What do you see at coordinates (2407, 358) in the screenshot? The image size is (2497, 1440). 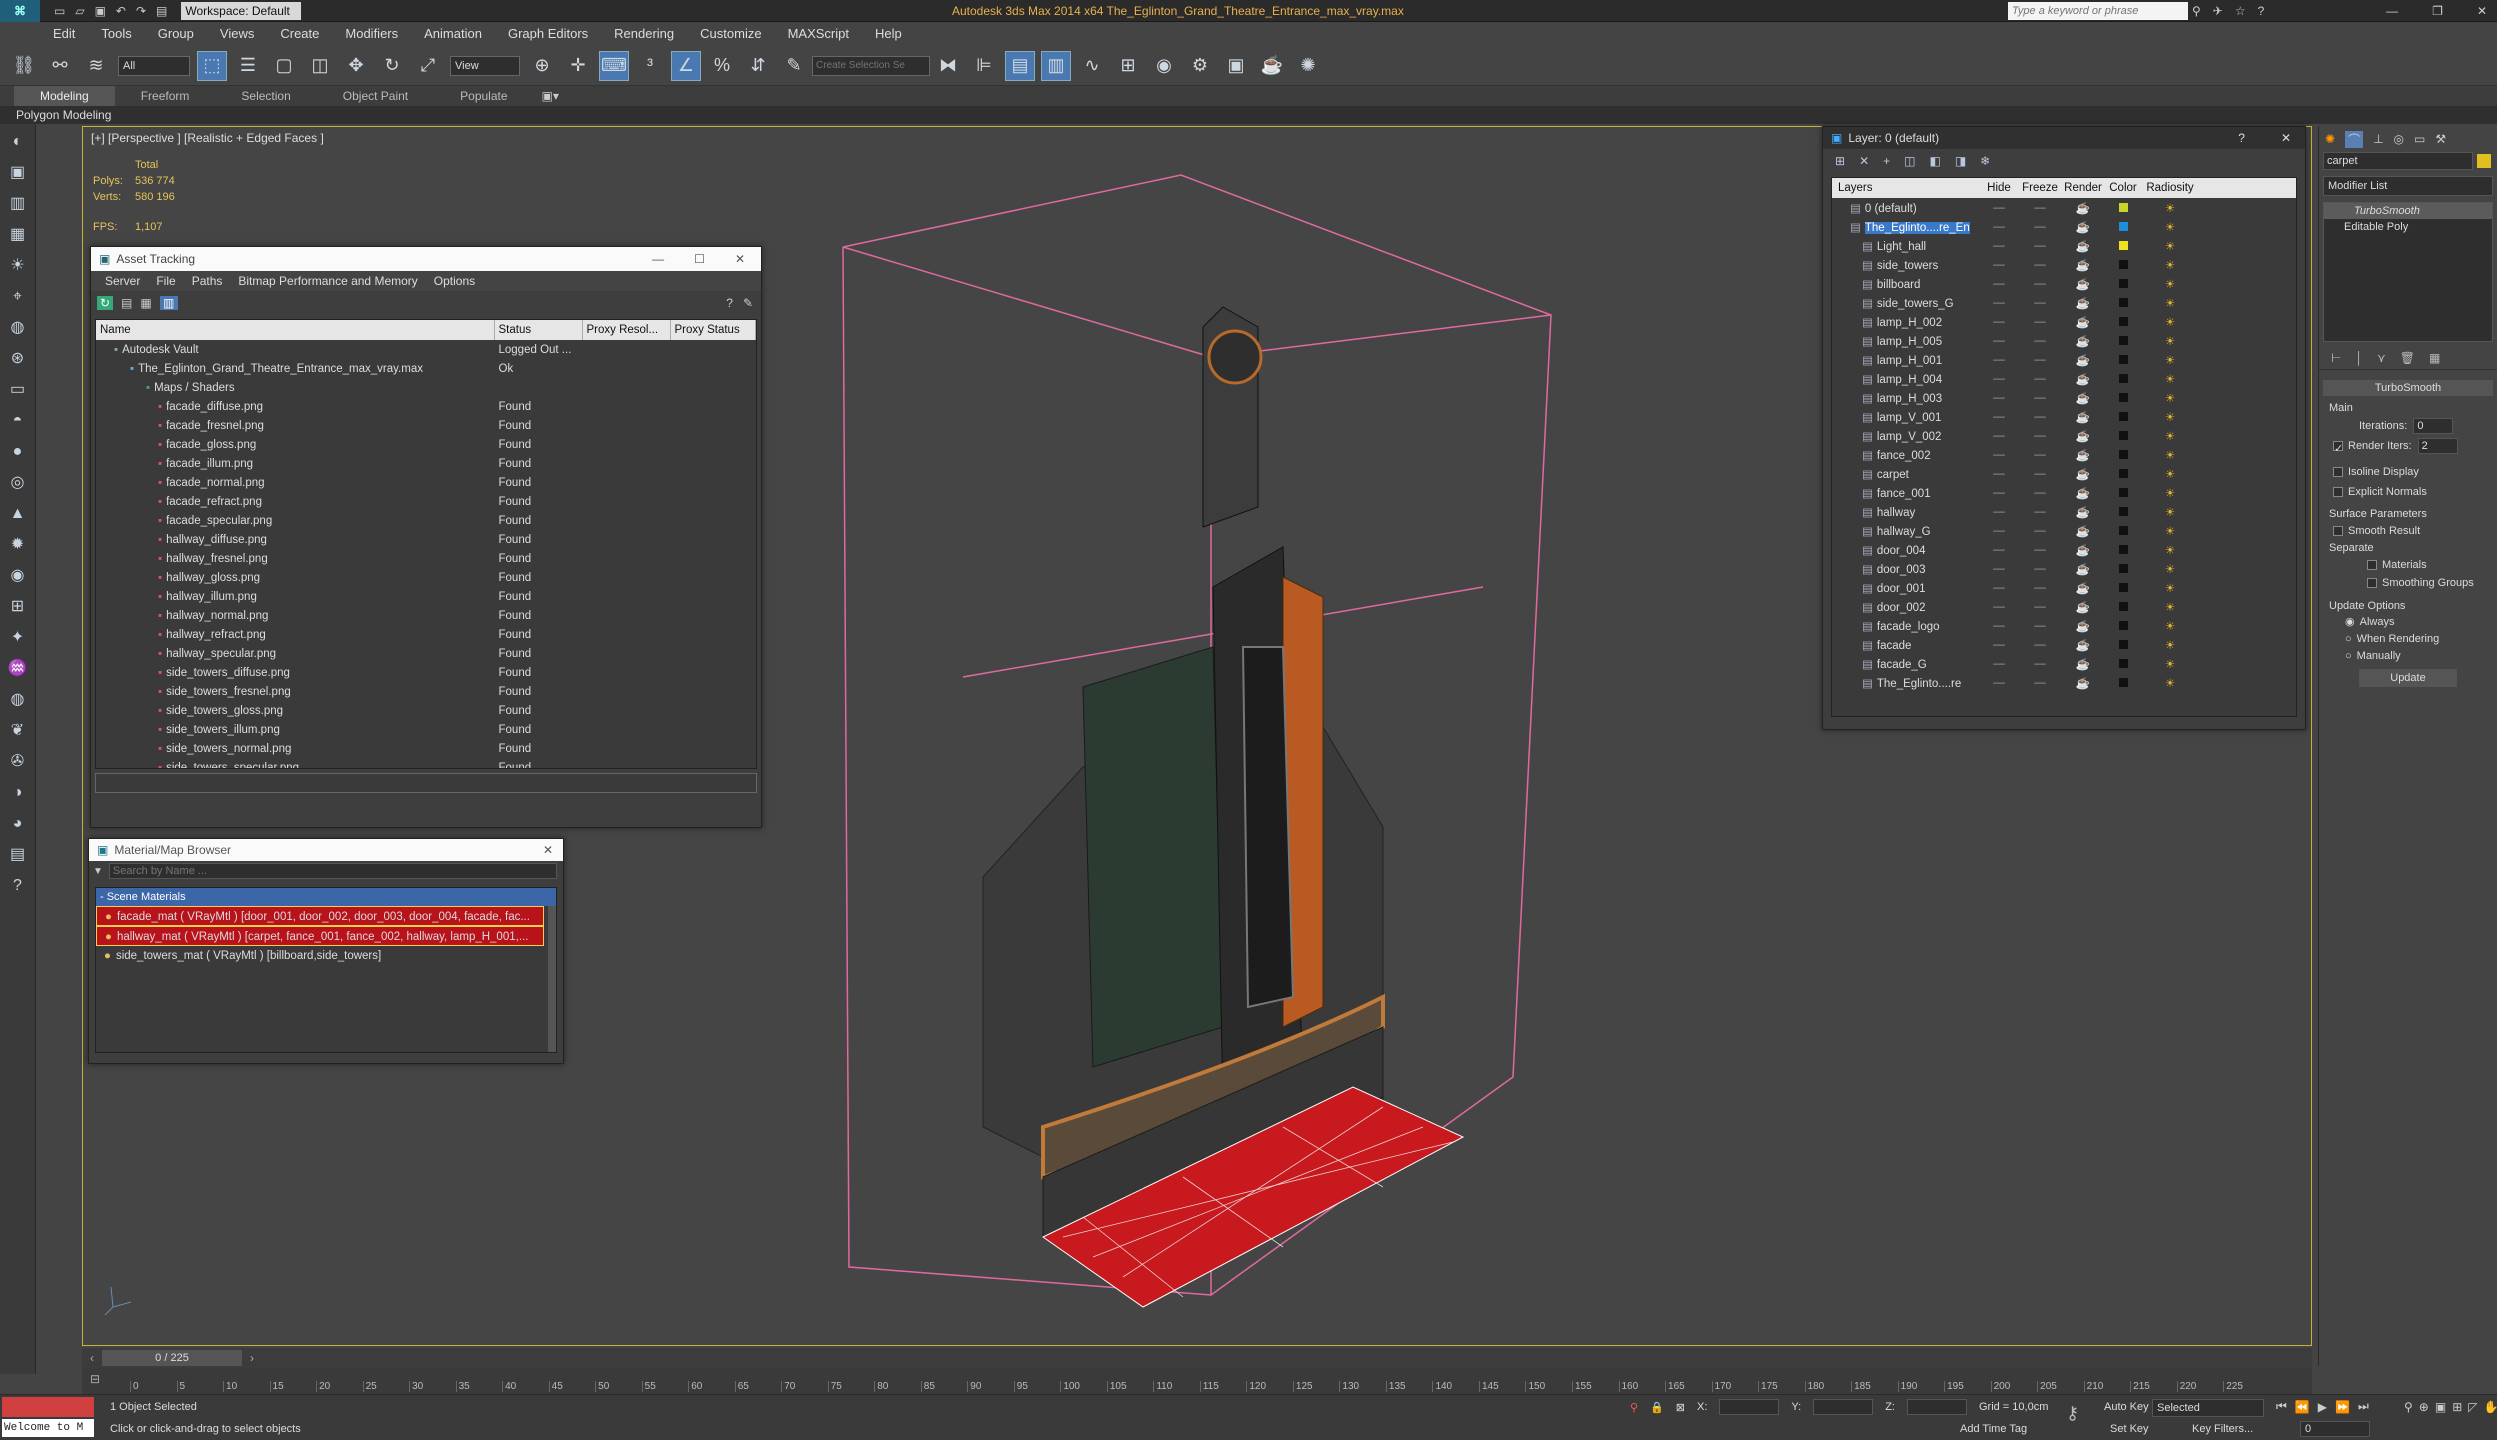 I see `remove-modifier-icon: 🗑` at bounding box center [2407, 358].